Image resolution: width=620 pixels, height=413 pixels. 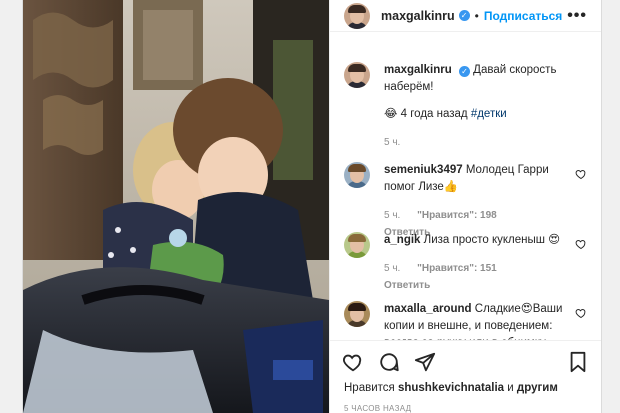 What do you see at coordinates (492, 240) in the screenshot?
I see `comment-text: Лиза просто кукленыш 😍` at bounding box center [492, 240].